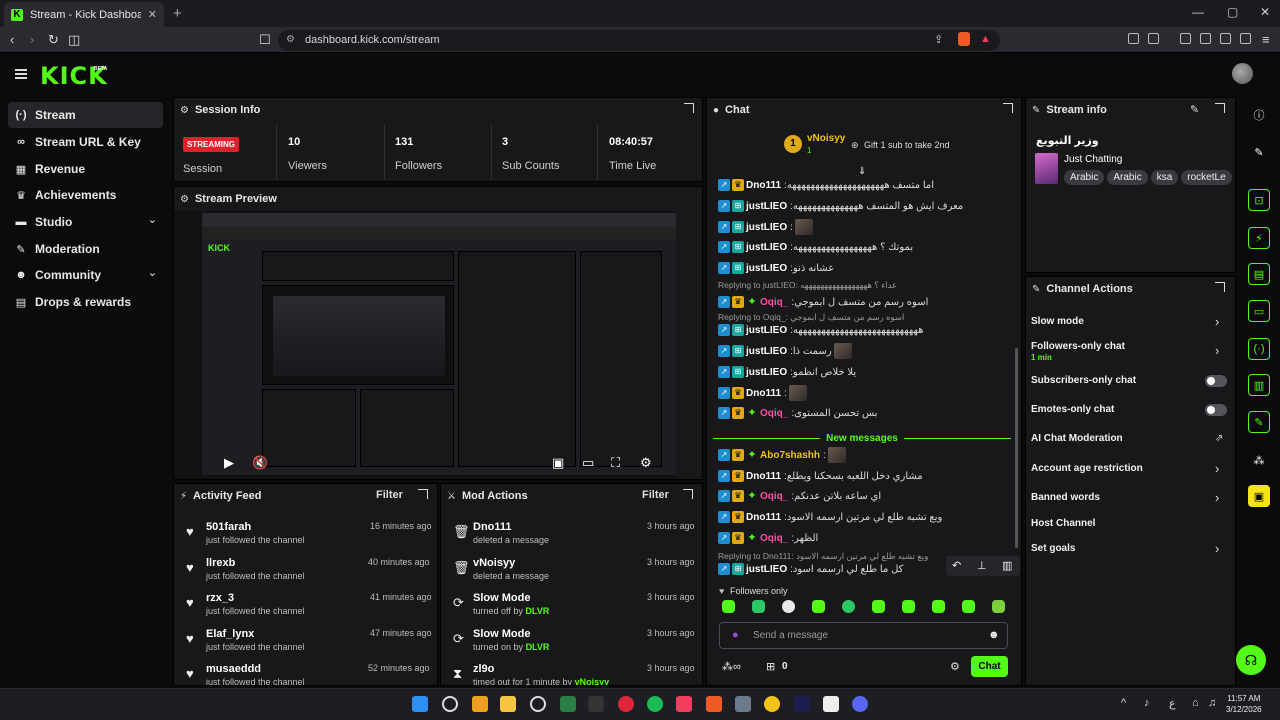 This screenshot has width=1280, height=720. I want to click on chat-message: ↗ ⊞ justLIEO: بموتك ؟ هههههههههههههههههه, so click(868, 247).